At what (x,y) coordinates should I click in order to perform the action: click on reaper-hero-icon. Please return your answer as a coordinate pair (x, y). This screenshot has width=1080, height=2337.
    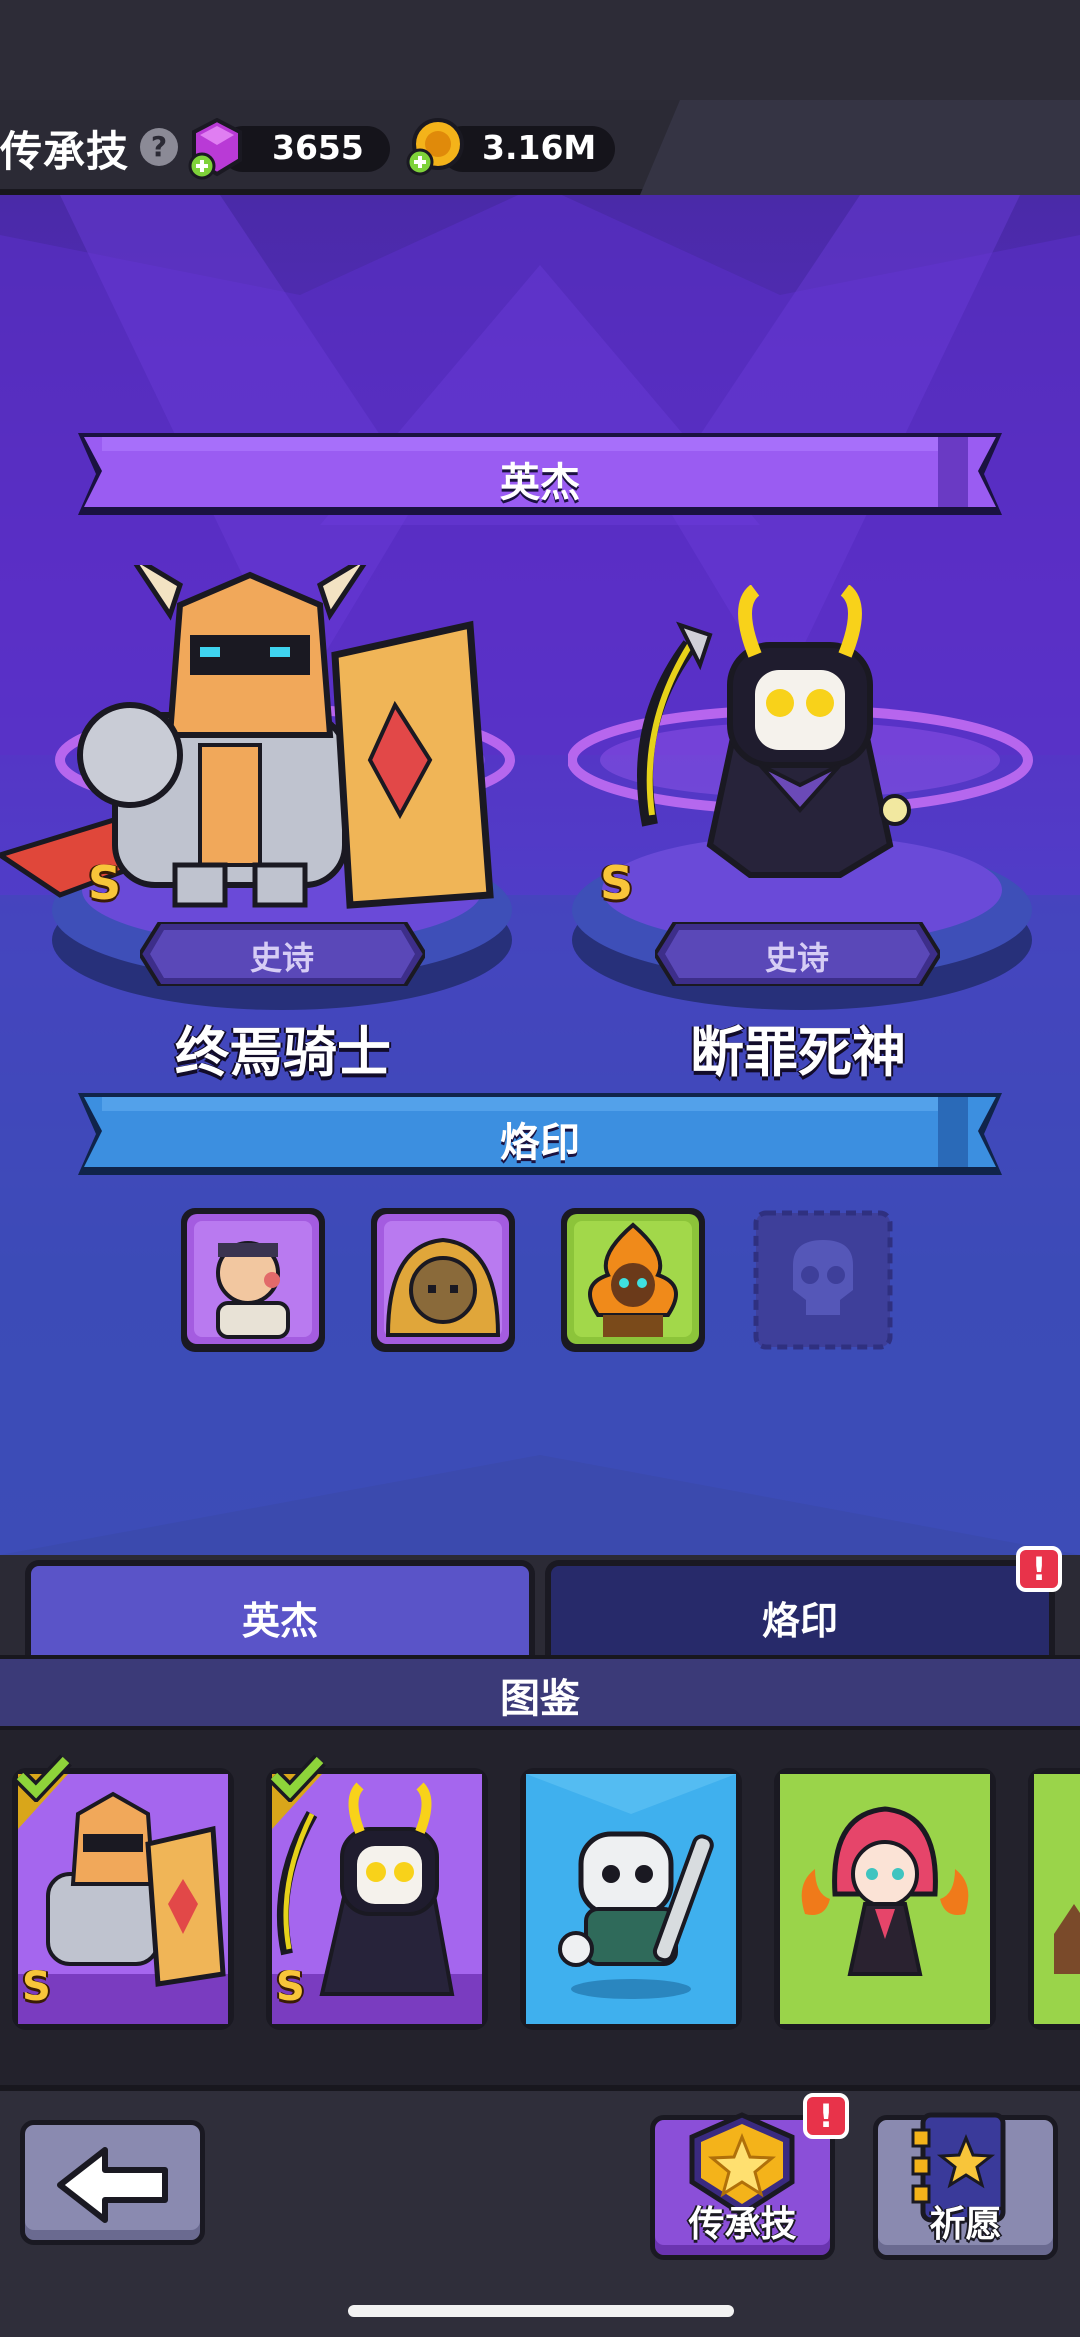
    Looking at the image, I should click on (780, 745).